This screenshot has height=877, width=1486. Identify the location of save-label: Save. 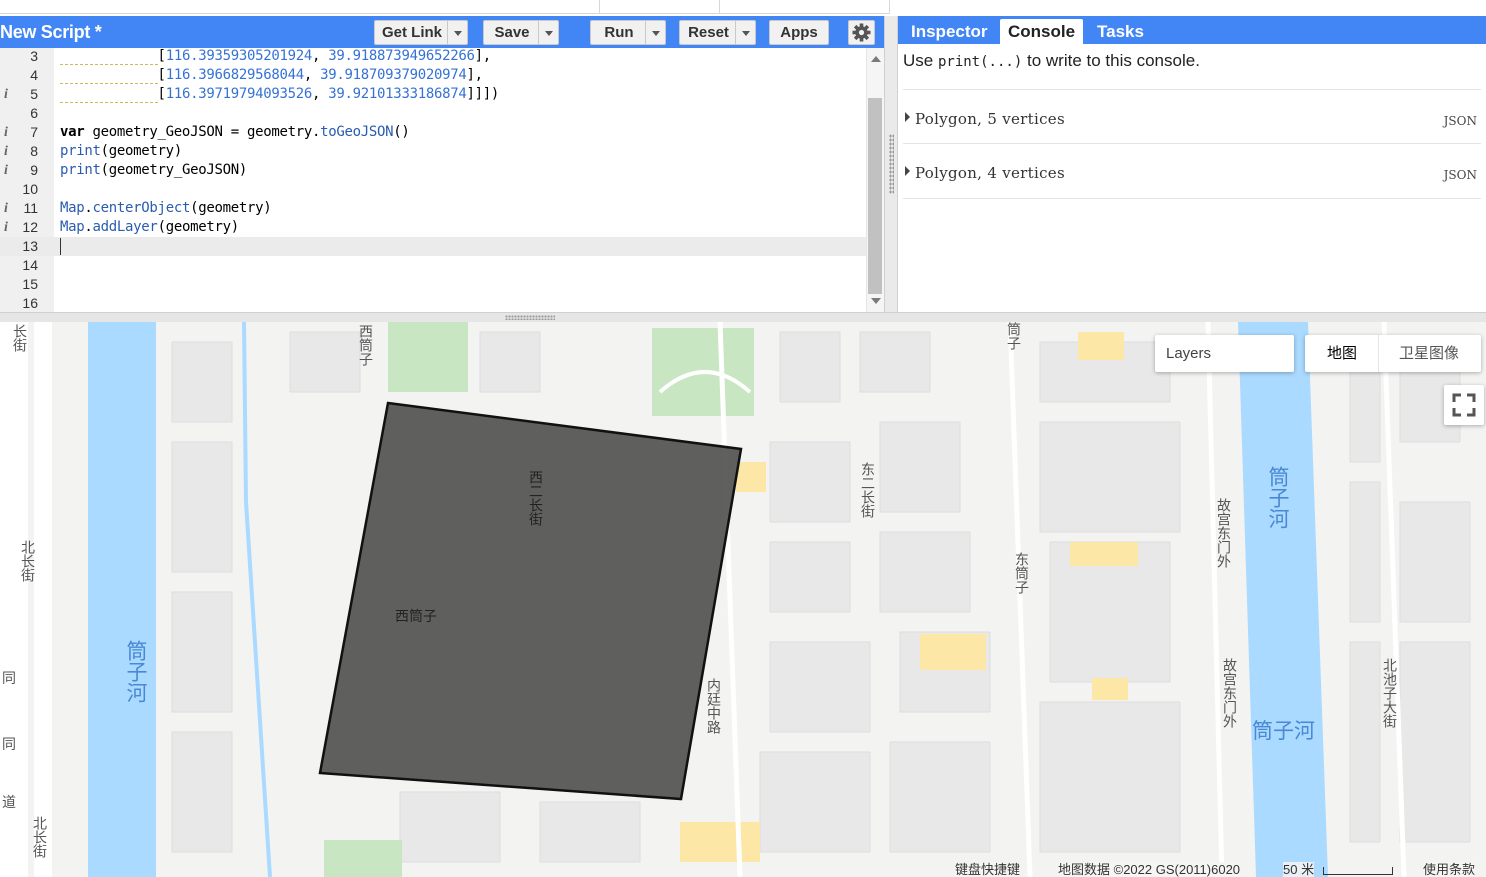
(512, 32).